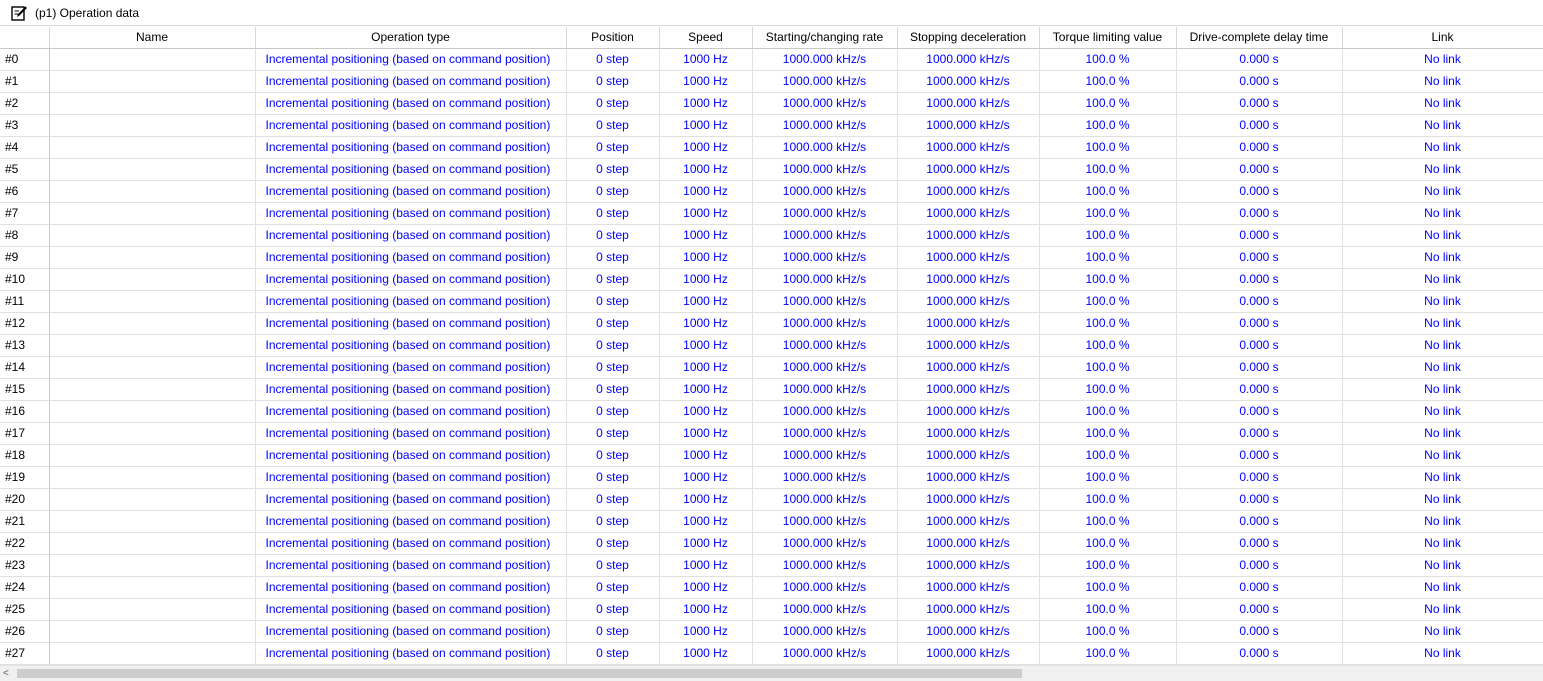 The image size is (1543, 681). I want to click on column-header-speed: Speed, so click(706, 38).